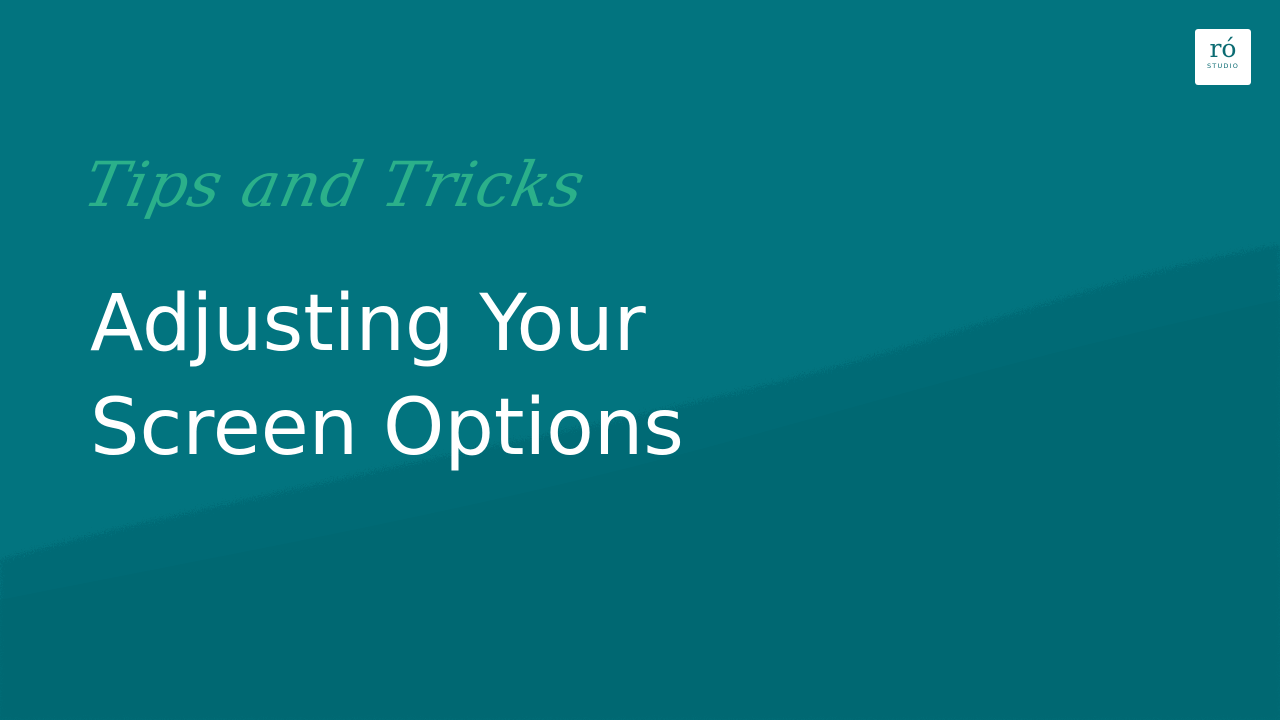 The height and width of the screenshot is (720, 1280). Describe the element at coordinates (1223, 66) in the screenshot. I see `logo-subtitle: STUDIO` at that location.